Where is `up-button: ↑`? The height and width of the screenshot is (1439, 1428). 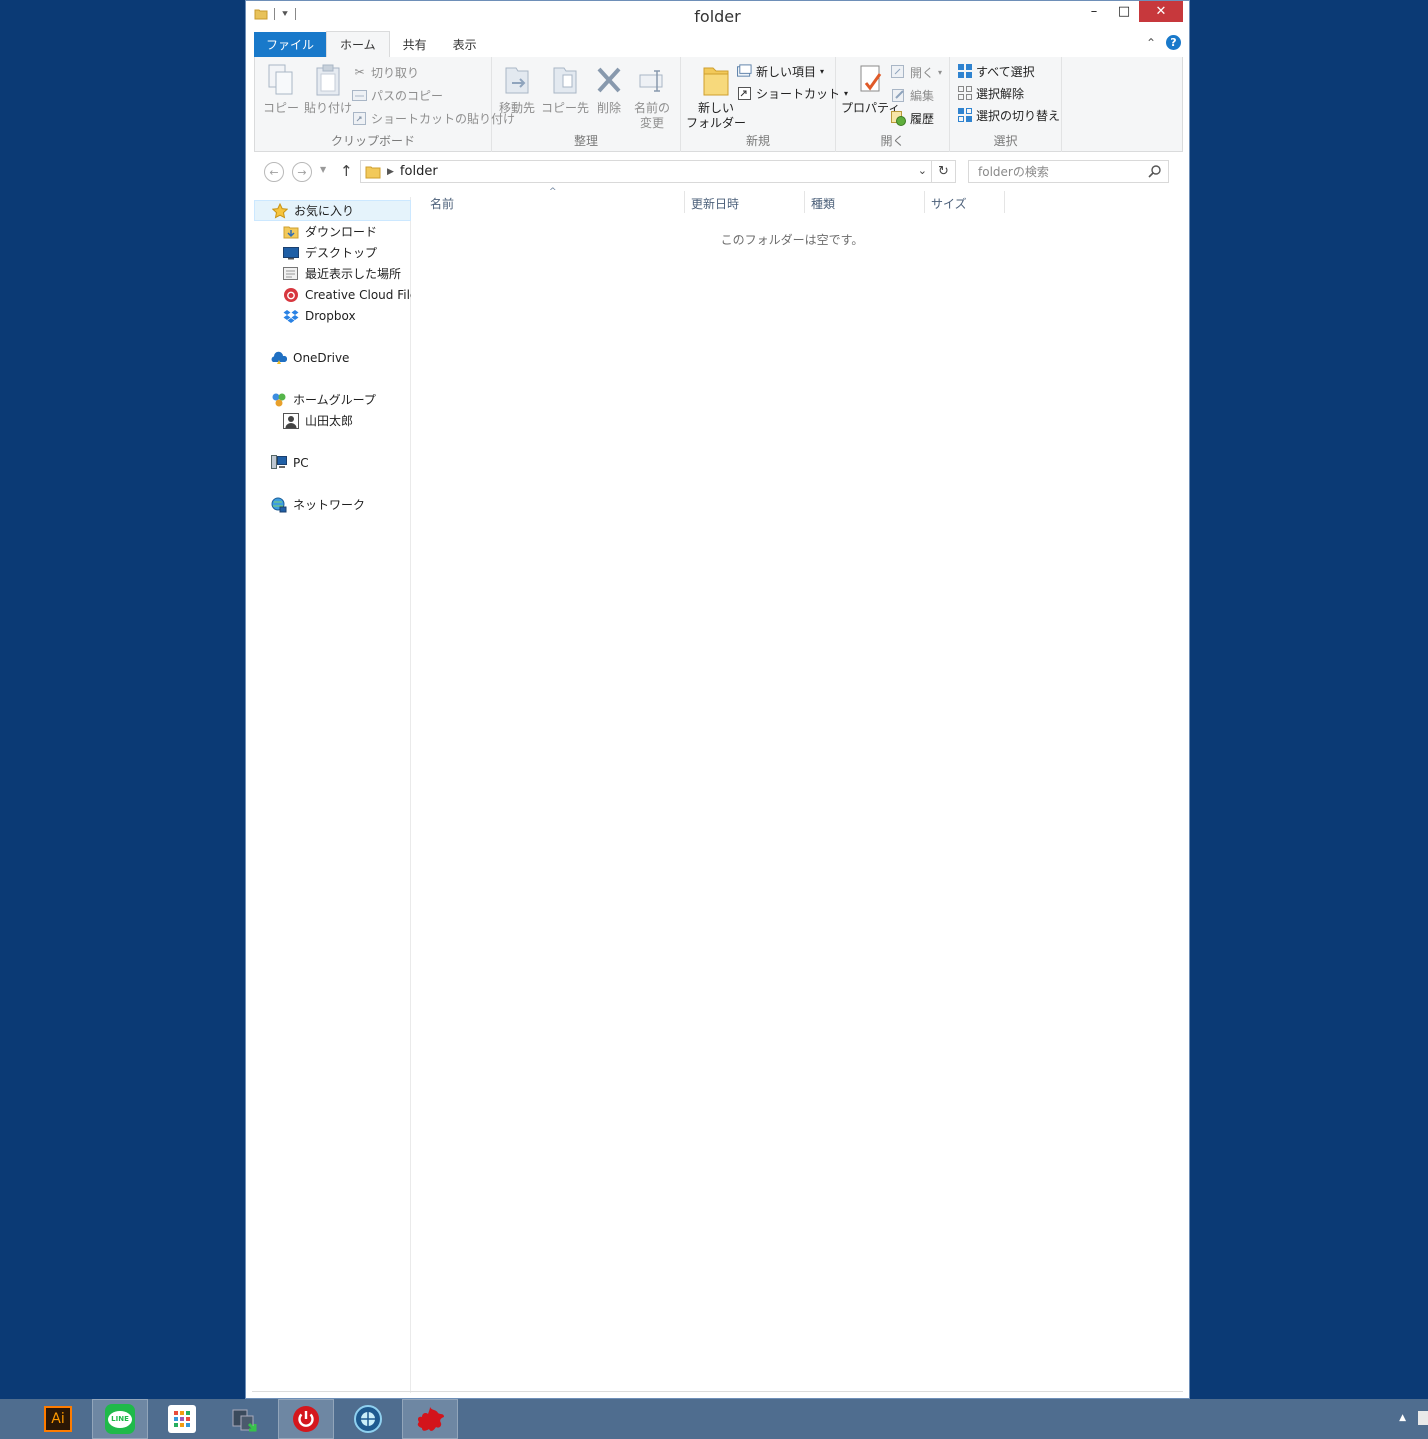
up-button: ↑ is located at coordinates (346, 171).